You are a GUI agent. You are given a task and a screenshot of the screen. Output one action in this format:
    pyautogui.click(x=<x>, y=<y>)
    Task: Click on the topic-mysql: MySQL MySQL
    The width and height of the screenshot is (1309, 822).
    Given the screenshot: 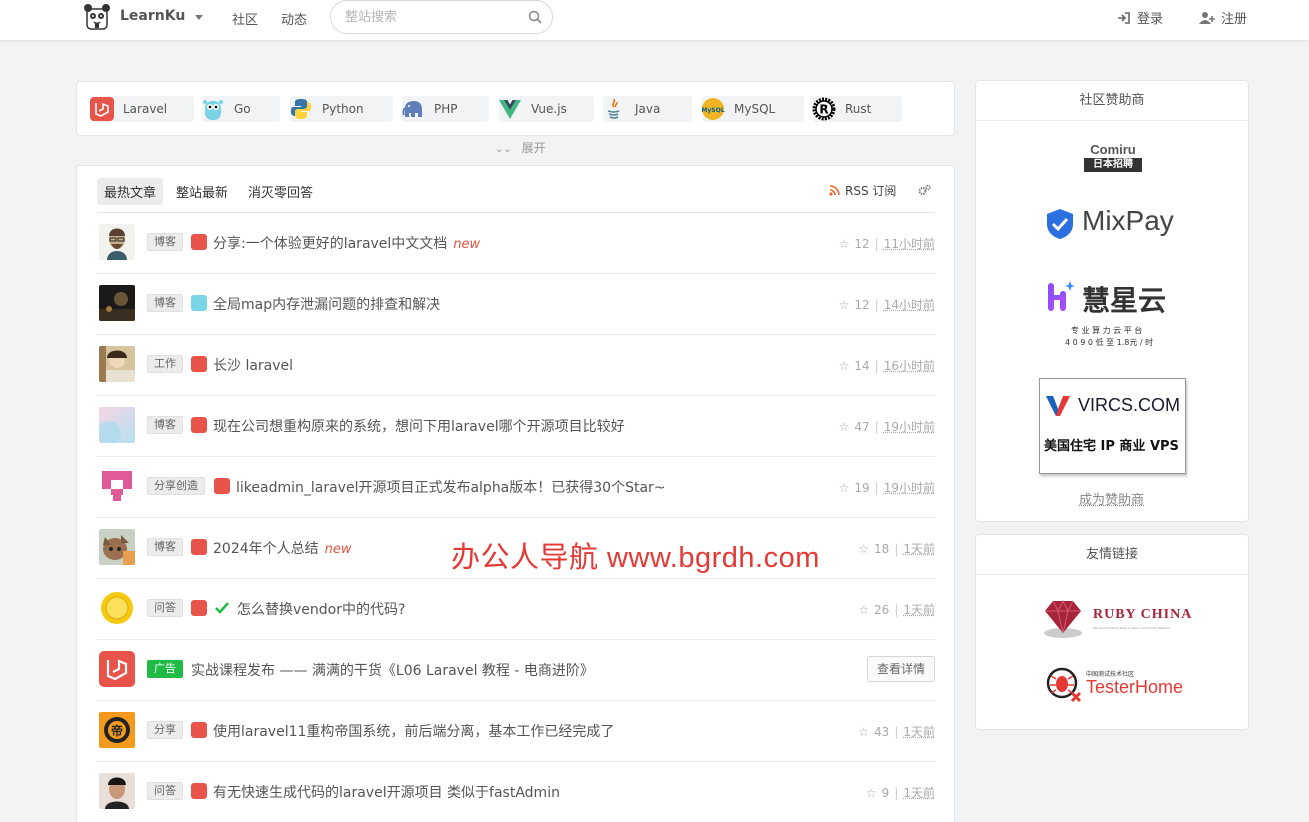 What is the action you would take?
    pyautogui.click(x=752, y=109)
    